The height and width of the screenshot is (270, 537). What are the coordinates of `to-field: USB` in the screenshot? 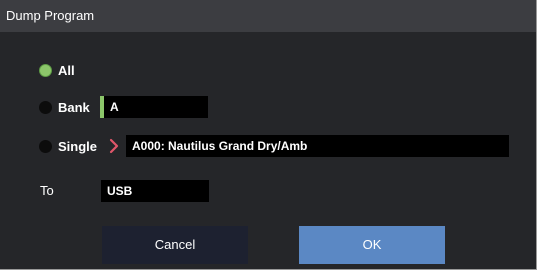 It's located at (155, 191).